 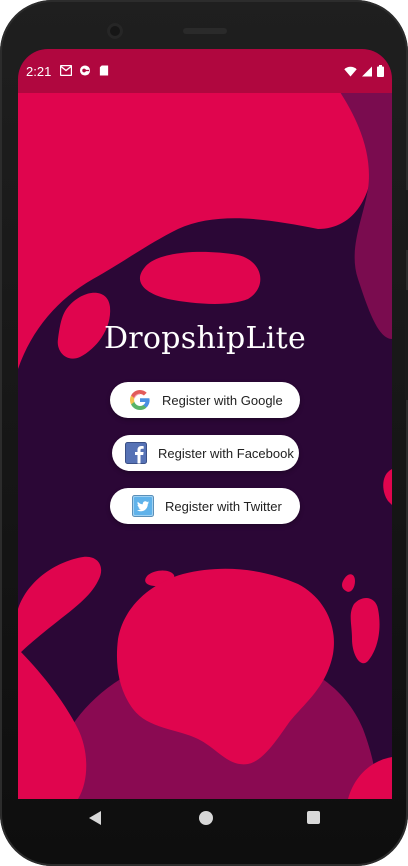 I want to click on status-bar: 2:21, so click(x=205, y=71).